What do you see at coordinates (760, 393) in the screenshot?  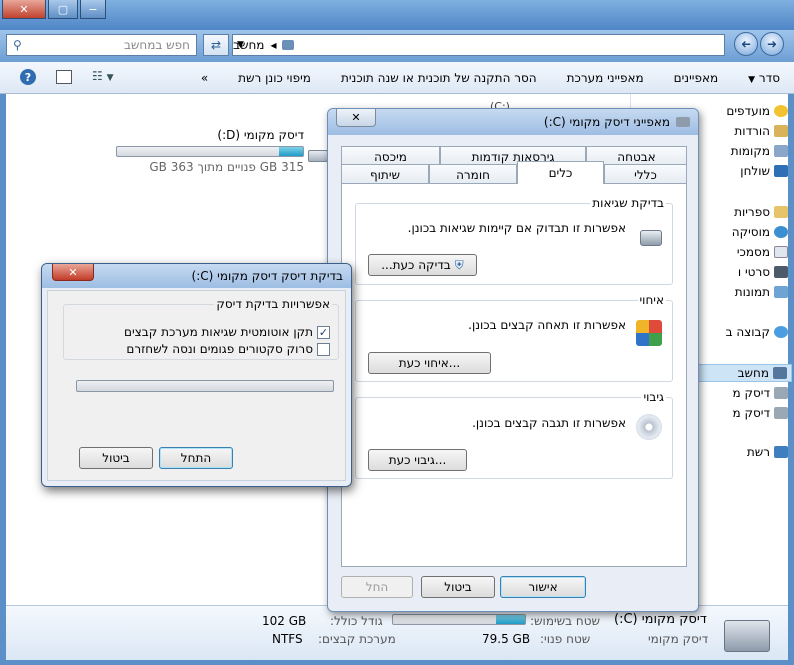 I see `nav-disk-c: דיסק מ` at bounding box center [760, 393].